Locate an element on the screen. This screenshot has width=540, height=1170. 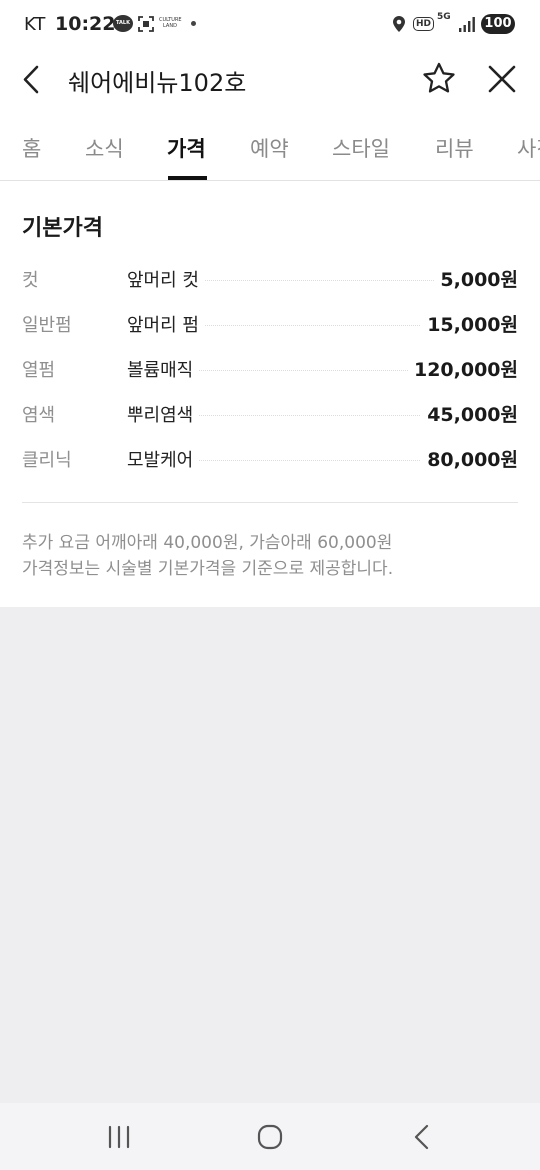
price-category: 클리닉 is located at coordinates (47, 460).